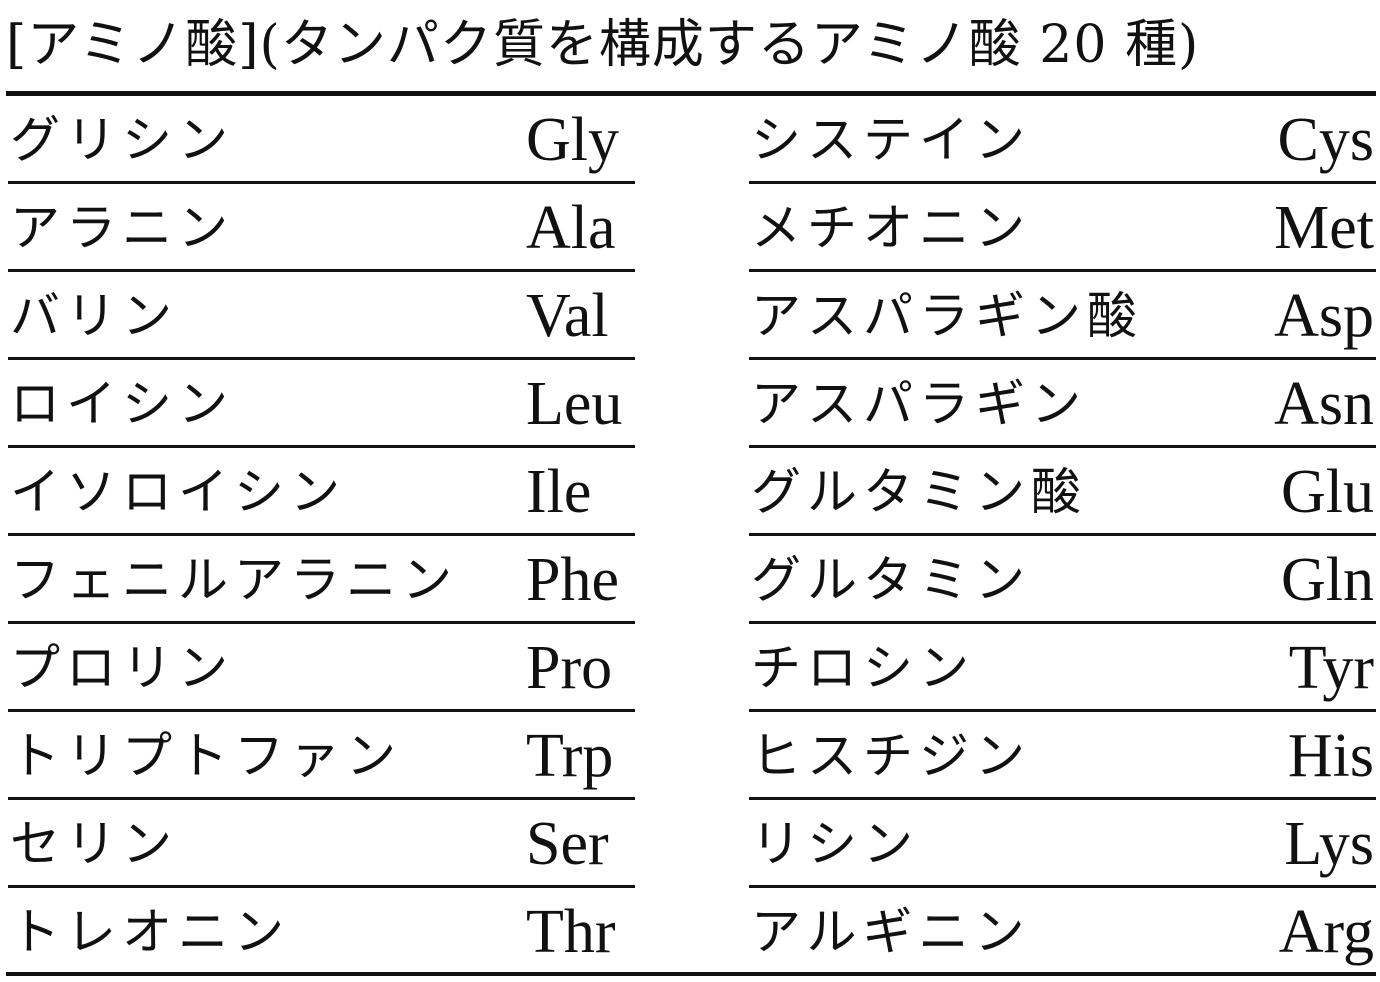  I want to click on amino-acid-abbreviation: Pro, so click(569, 668).